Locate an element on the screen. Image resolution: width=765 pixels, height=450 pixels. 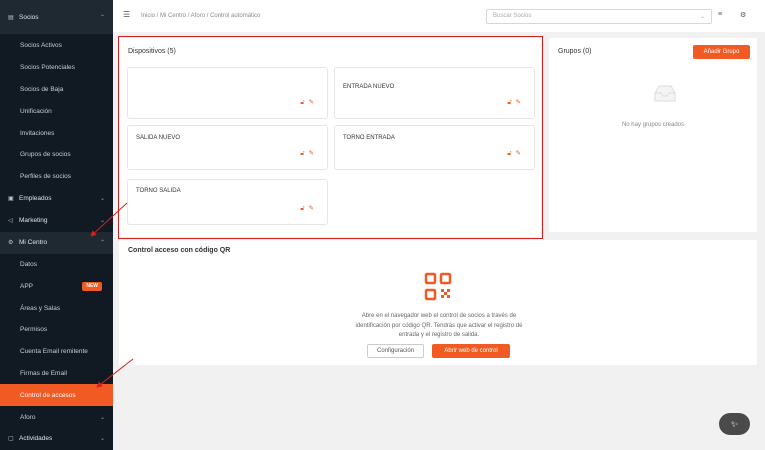
annotation-arrows is located at coordinates (112, 295).